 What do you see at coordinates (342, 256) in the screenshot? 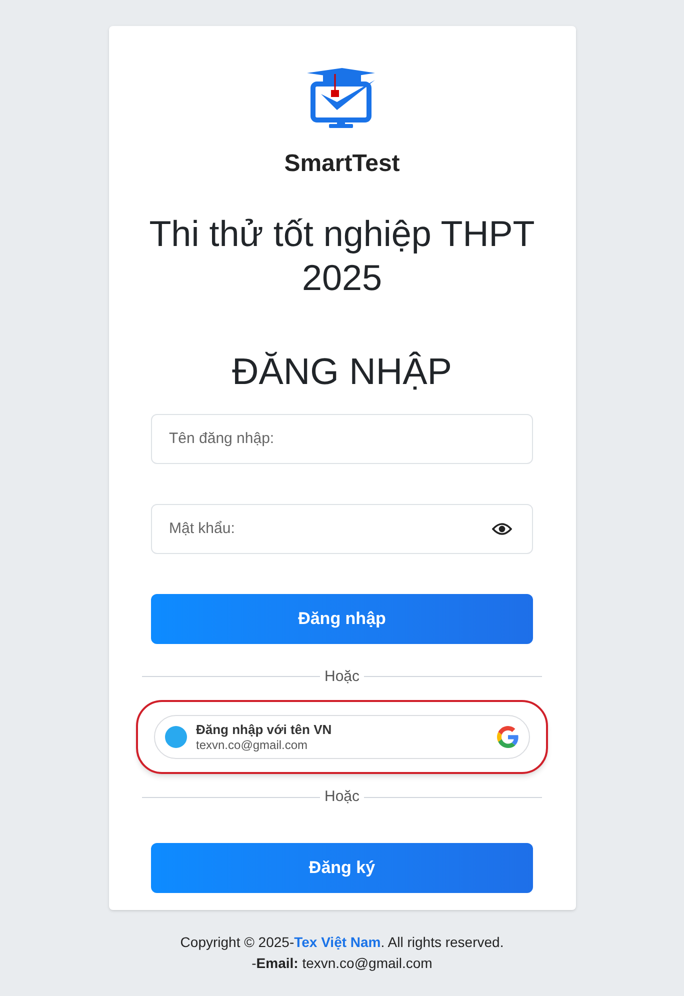
I see `page-title: Thi thử tốt nghiệp THPT 2025` at bounding box center [342, 256].